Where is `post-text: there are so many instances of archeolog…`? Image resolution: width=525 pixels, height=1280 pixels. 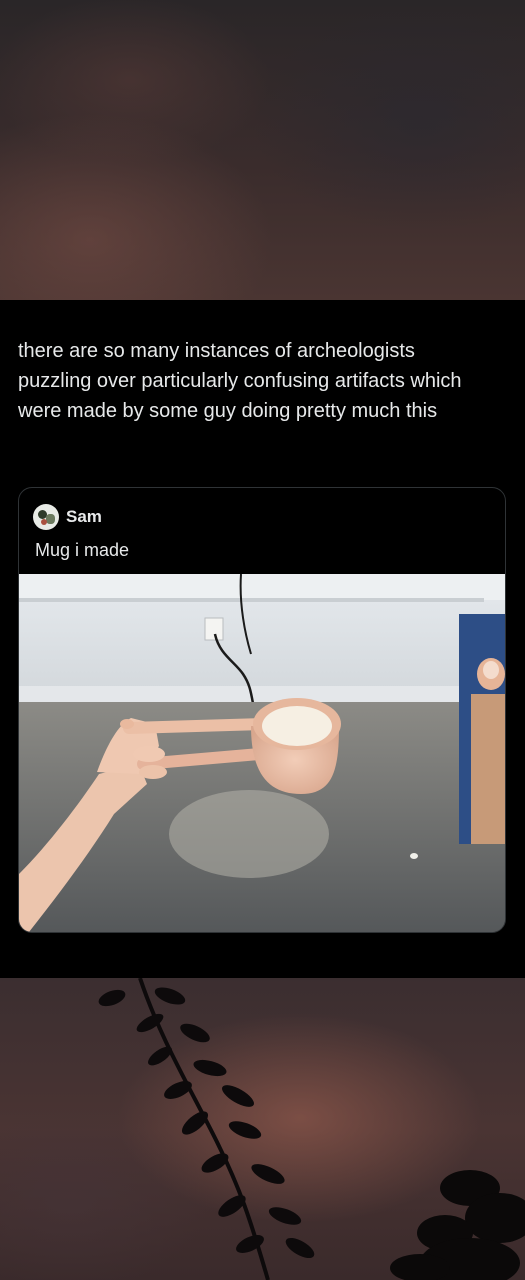 post-text: there are so many instances of archeolog… is located at coordinates (240, 381).